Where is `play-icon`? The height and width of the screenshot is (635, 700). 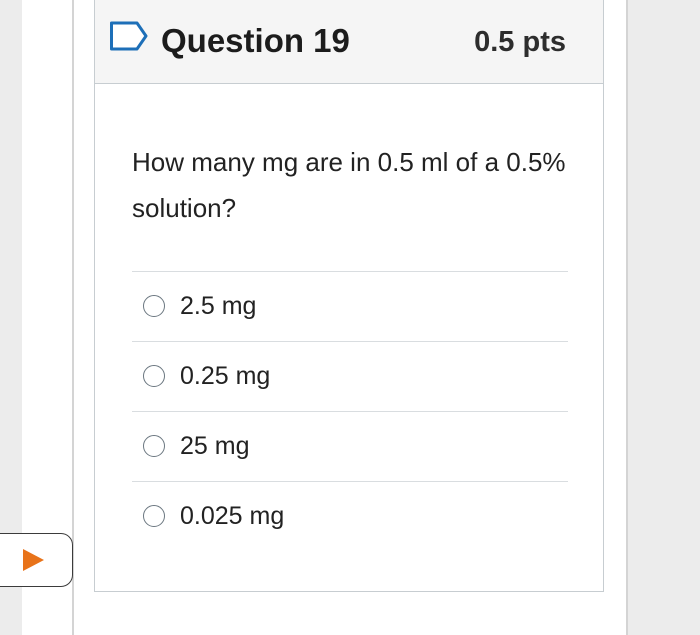
play-icon is located at coordinates (33, 560).